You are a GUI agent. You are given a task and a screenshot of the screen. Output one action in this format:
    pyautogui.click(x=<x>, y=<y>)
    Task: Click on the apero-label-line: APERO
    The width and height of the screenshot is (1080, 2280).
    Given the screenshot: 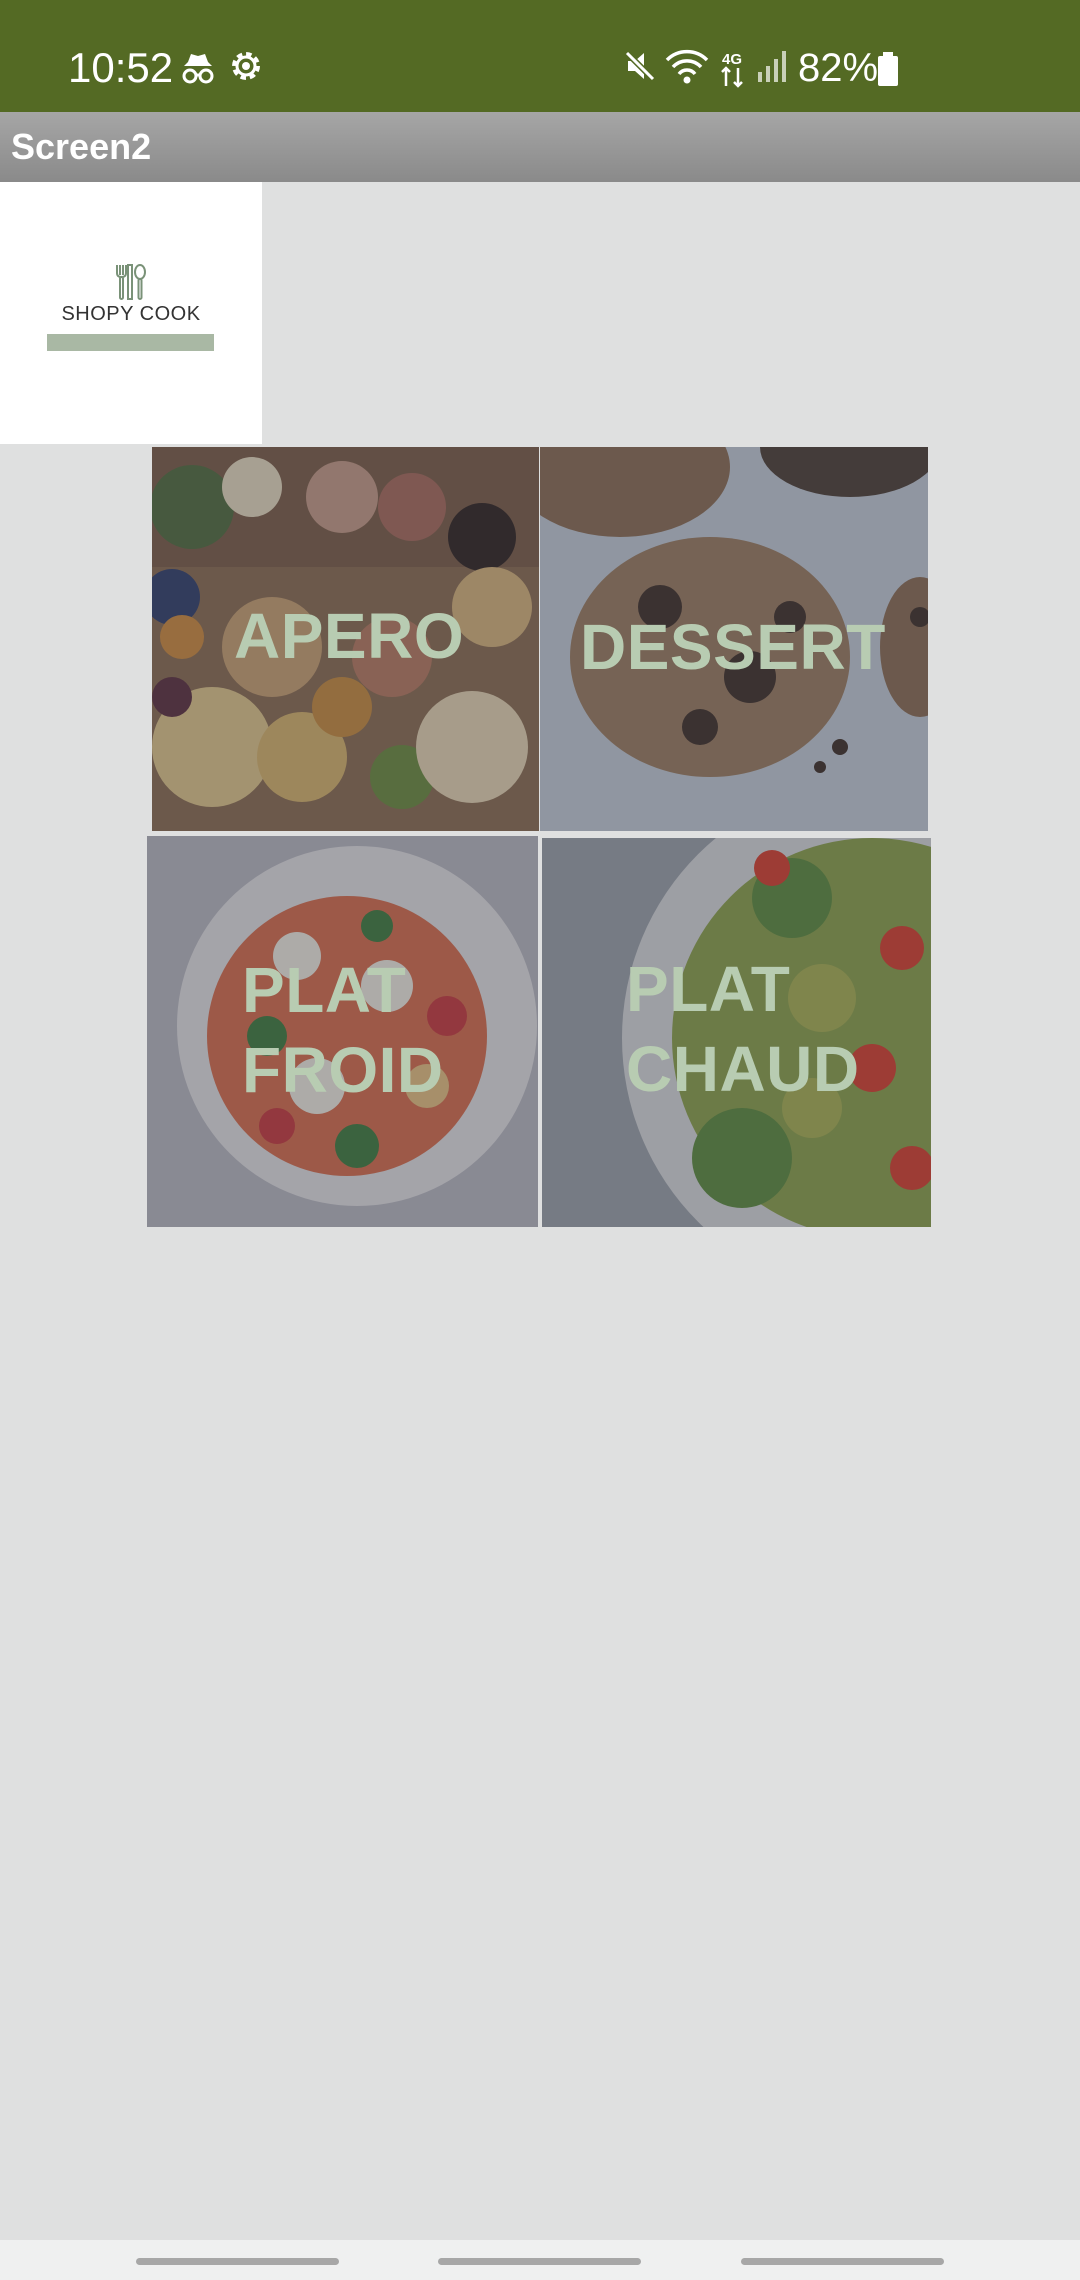 What is the action you would take?
    pyautogui.click(x=349, y=636)
    